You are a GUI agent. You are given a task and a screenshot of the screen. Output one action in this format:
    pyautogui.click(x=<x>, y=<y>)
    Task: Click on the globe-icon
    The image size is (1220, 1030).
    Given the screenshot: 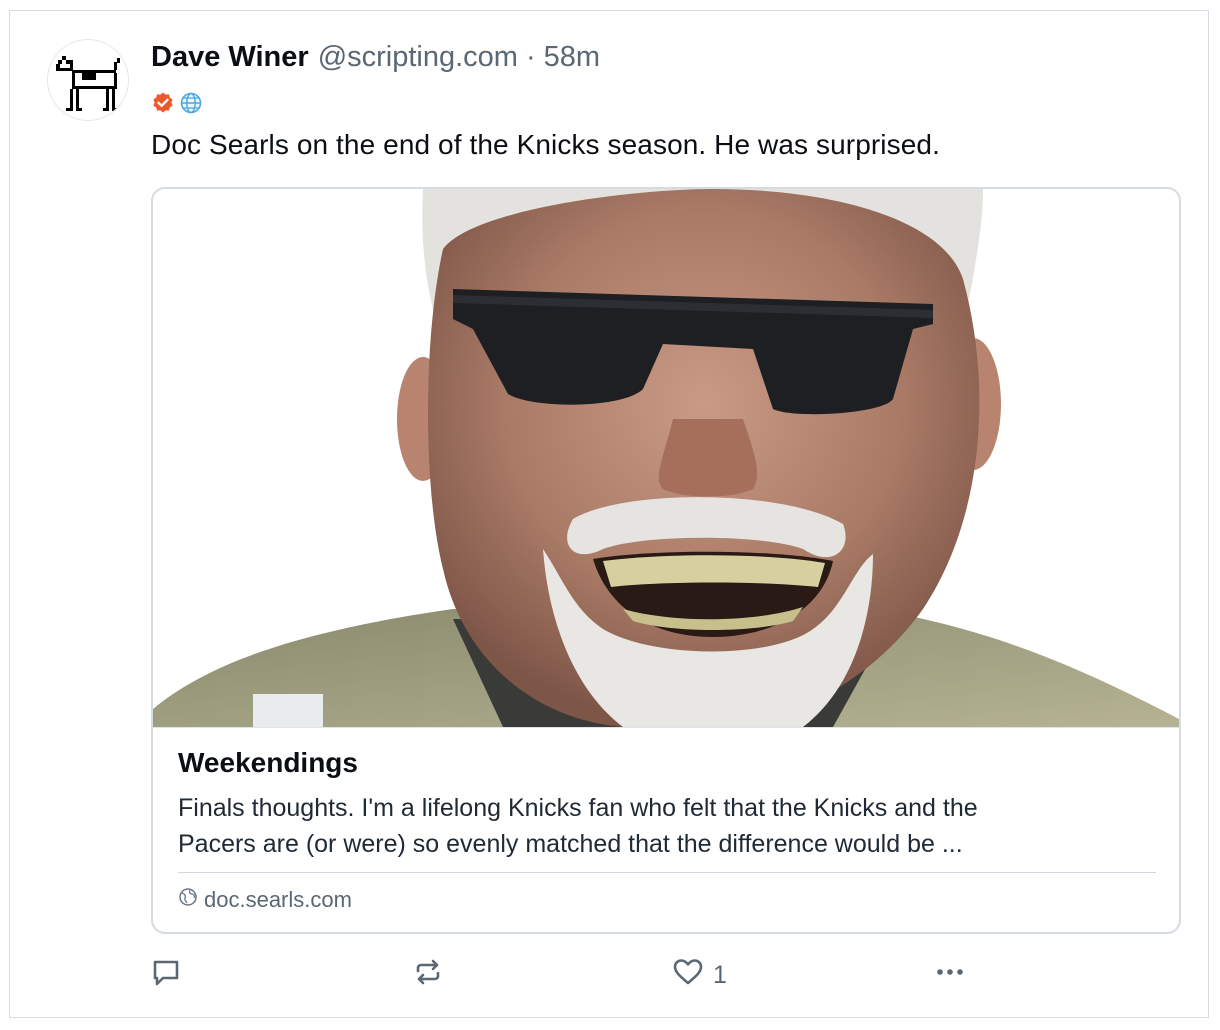 What is the action you would take?
    pyautogui.click(x=191, y=105)
    